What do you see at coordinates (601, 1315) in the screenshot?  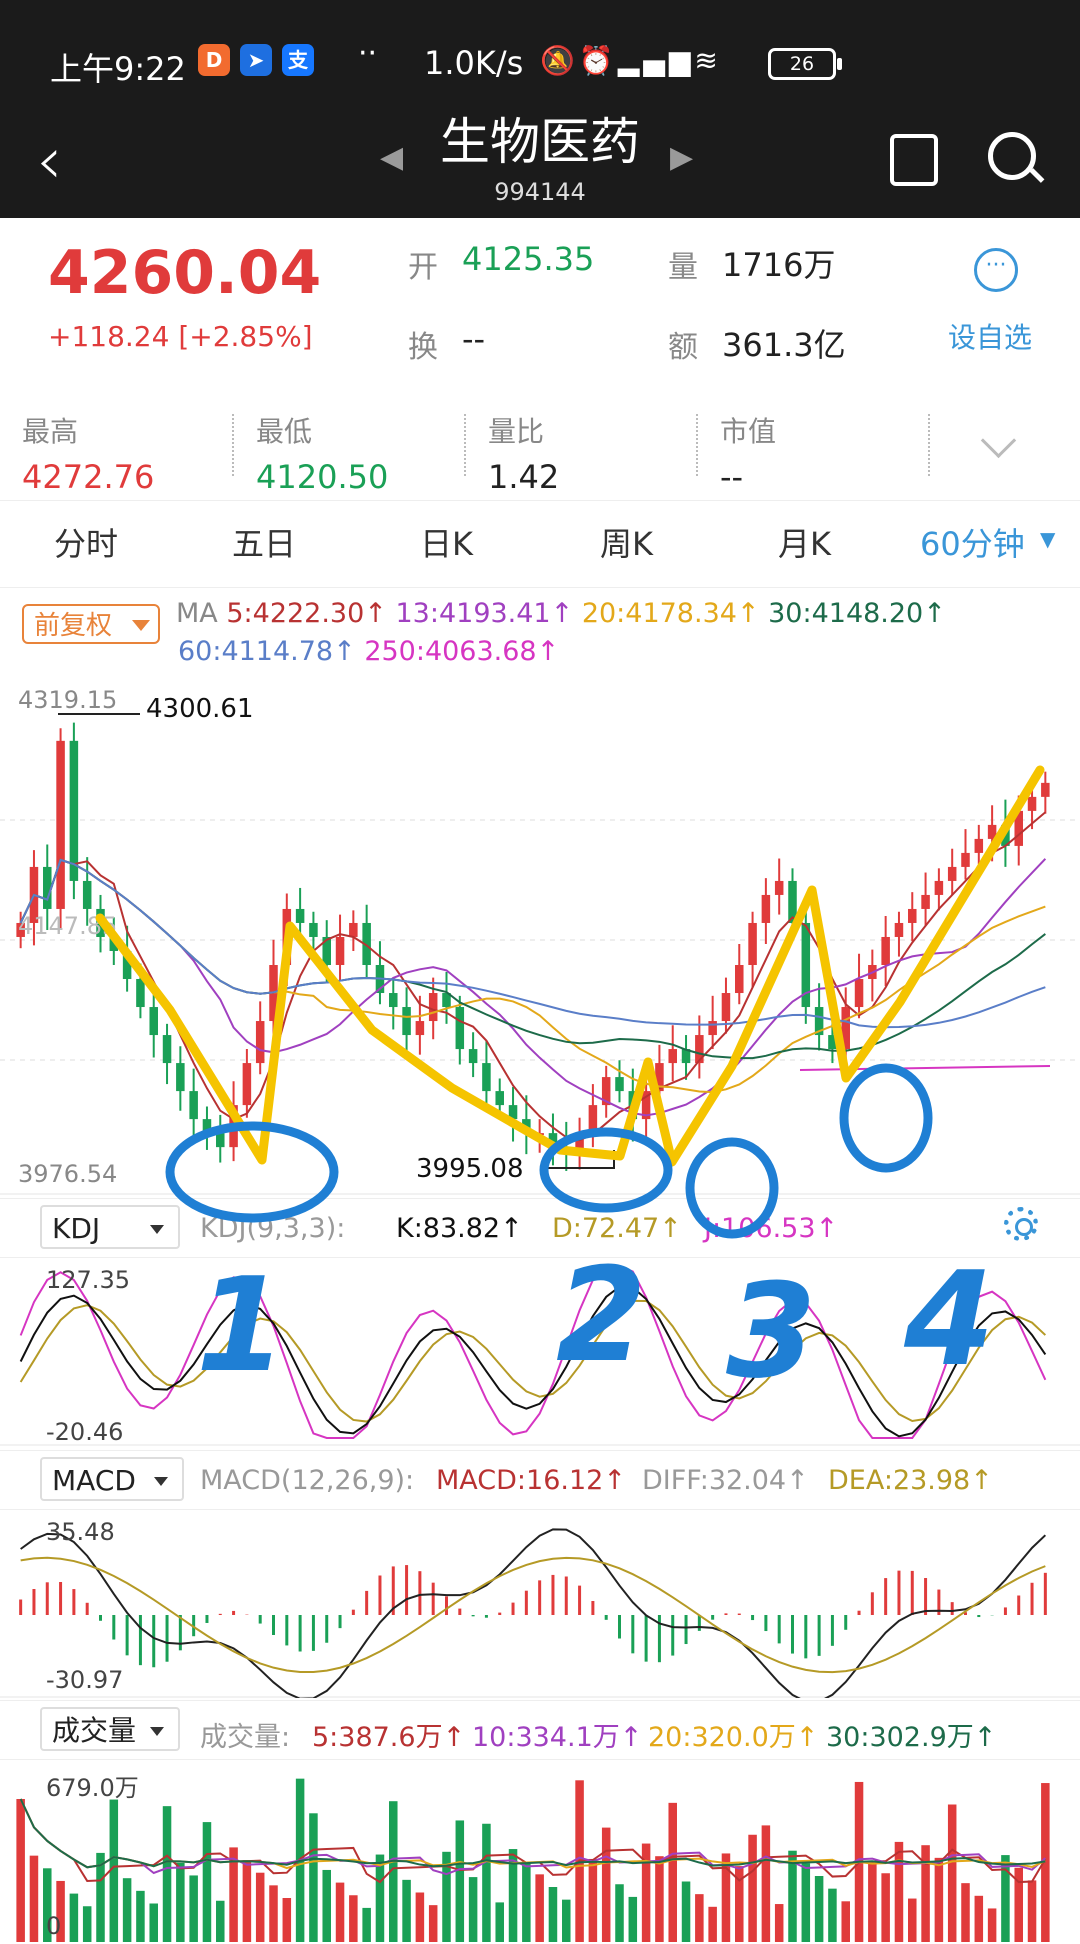 I see `number-annotation-2: 2` at bounding box center [601, 1315].